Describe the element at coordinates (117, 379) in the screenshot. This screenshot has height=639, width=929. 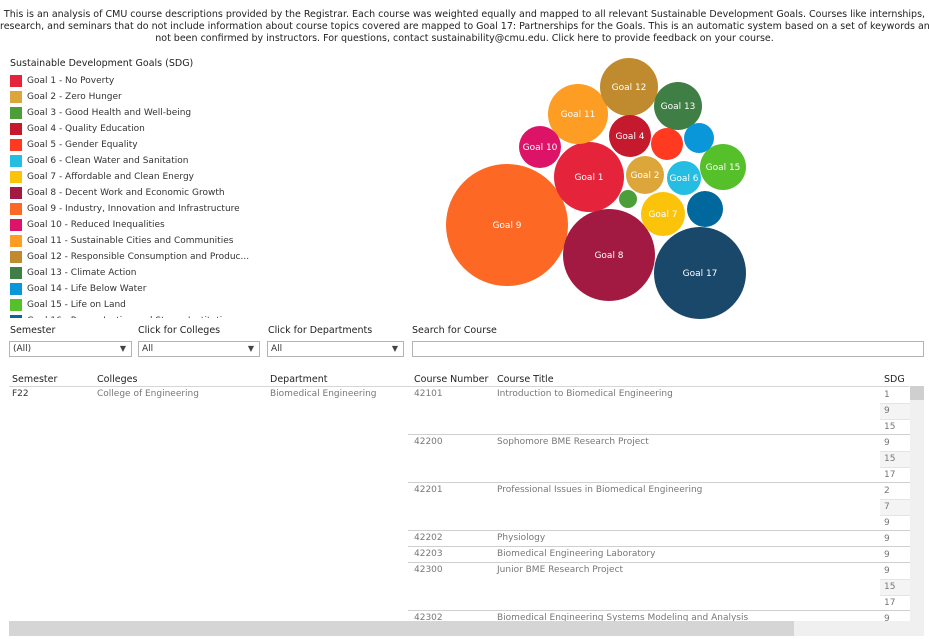
I see `header-colleges: Colleges` at that location.